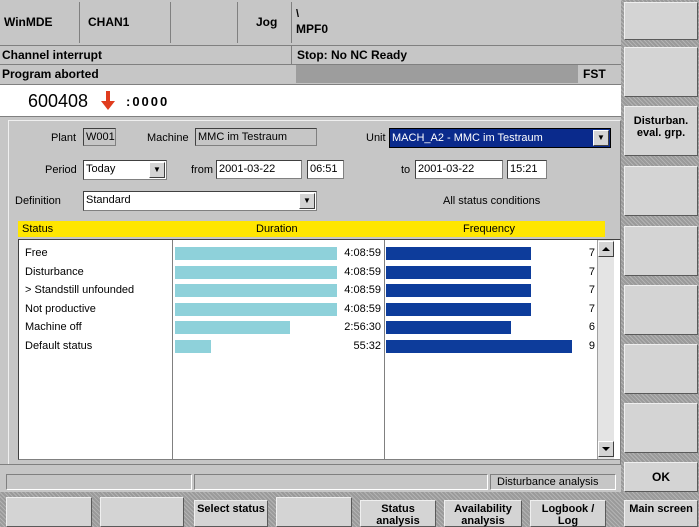  Describe the element at coordinates (661, 127) in the screenshot. I see `softkey-label: Disturban. eval. grp.` at that location.